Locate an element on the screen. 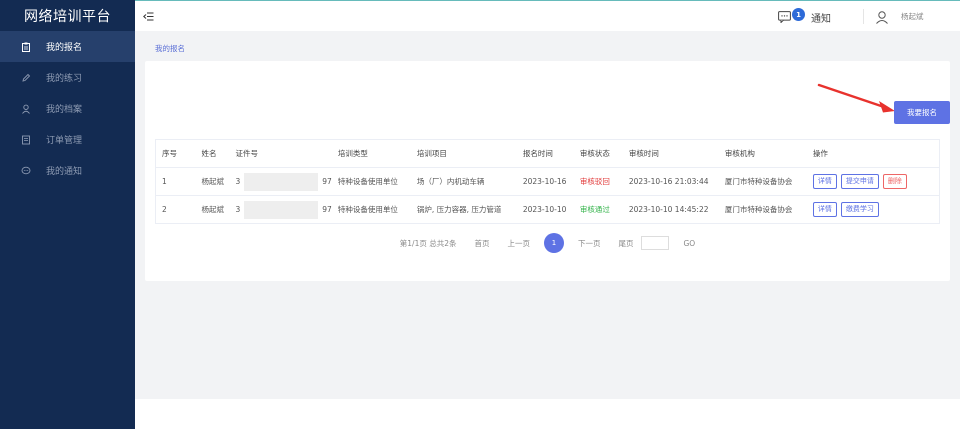 The width and height of the screenshot is (960, 429). sidebar-item-label: 我的档案 is located at coordinates (64, 110).